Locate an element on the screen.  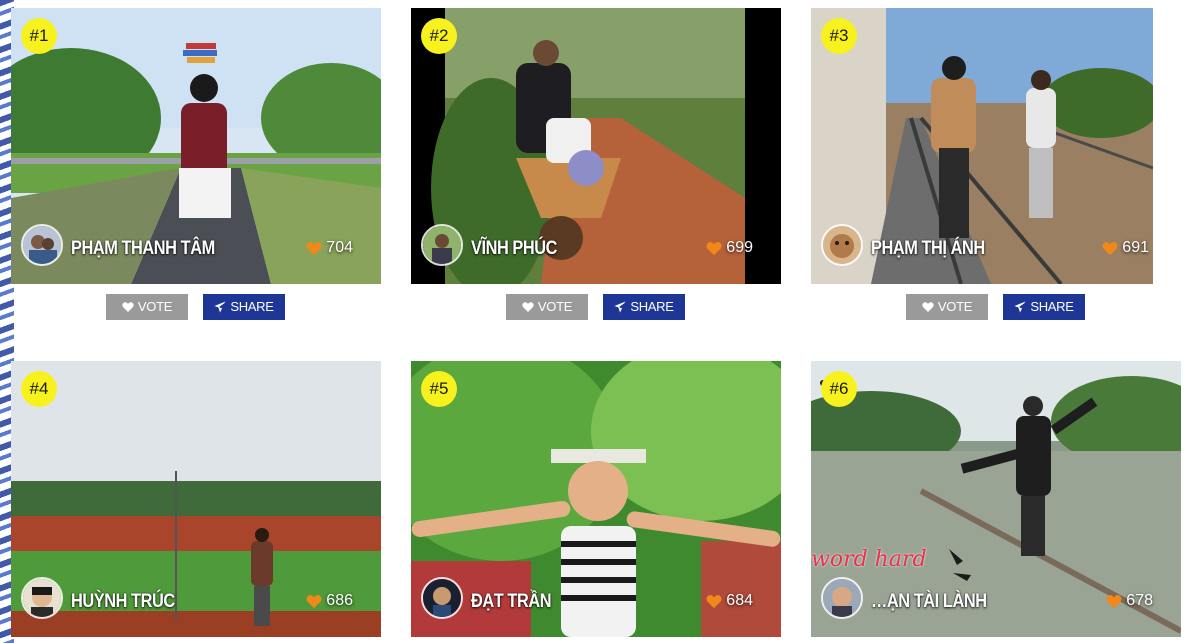
rank-badge: #3 is located at coordinates (839, 36).